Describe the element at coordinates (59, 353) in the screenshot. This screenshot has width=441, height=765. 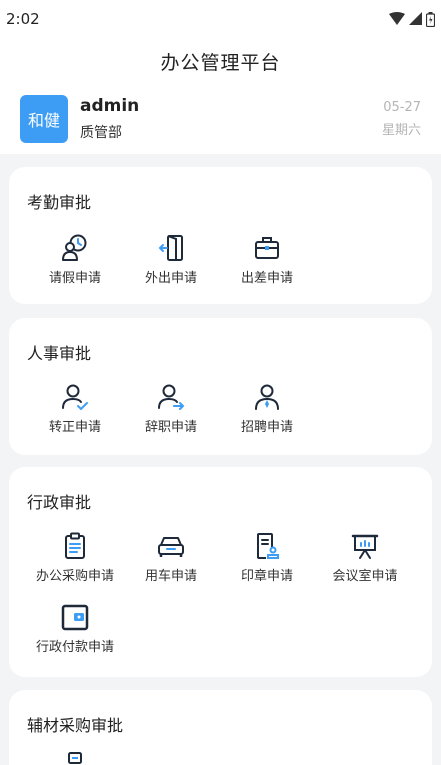
I see `section-title: 人事审批` at that location.